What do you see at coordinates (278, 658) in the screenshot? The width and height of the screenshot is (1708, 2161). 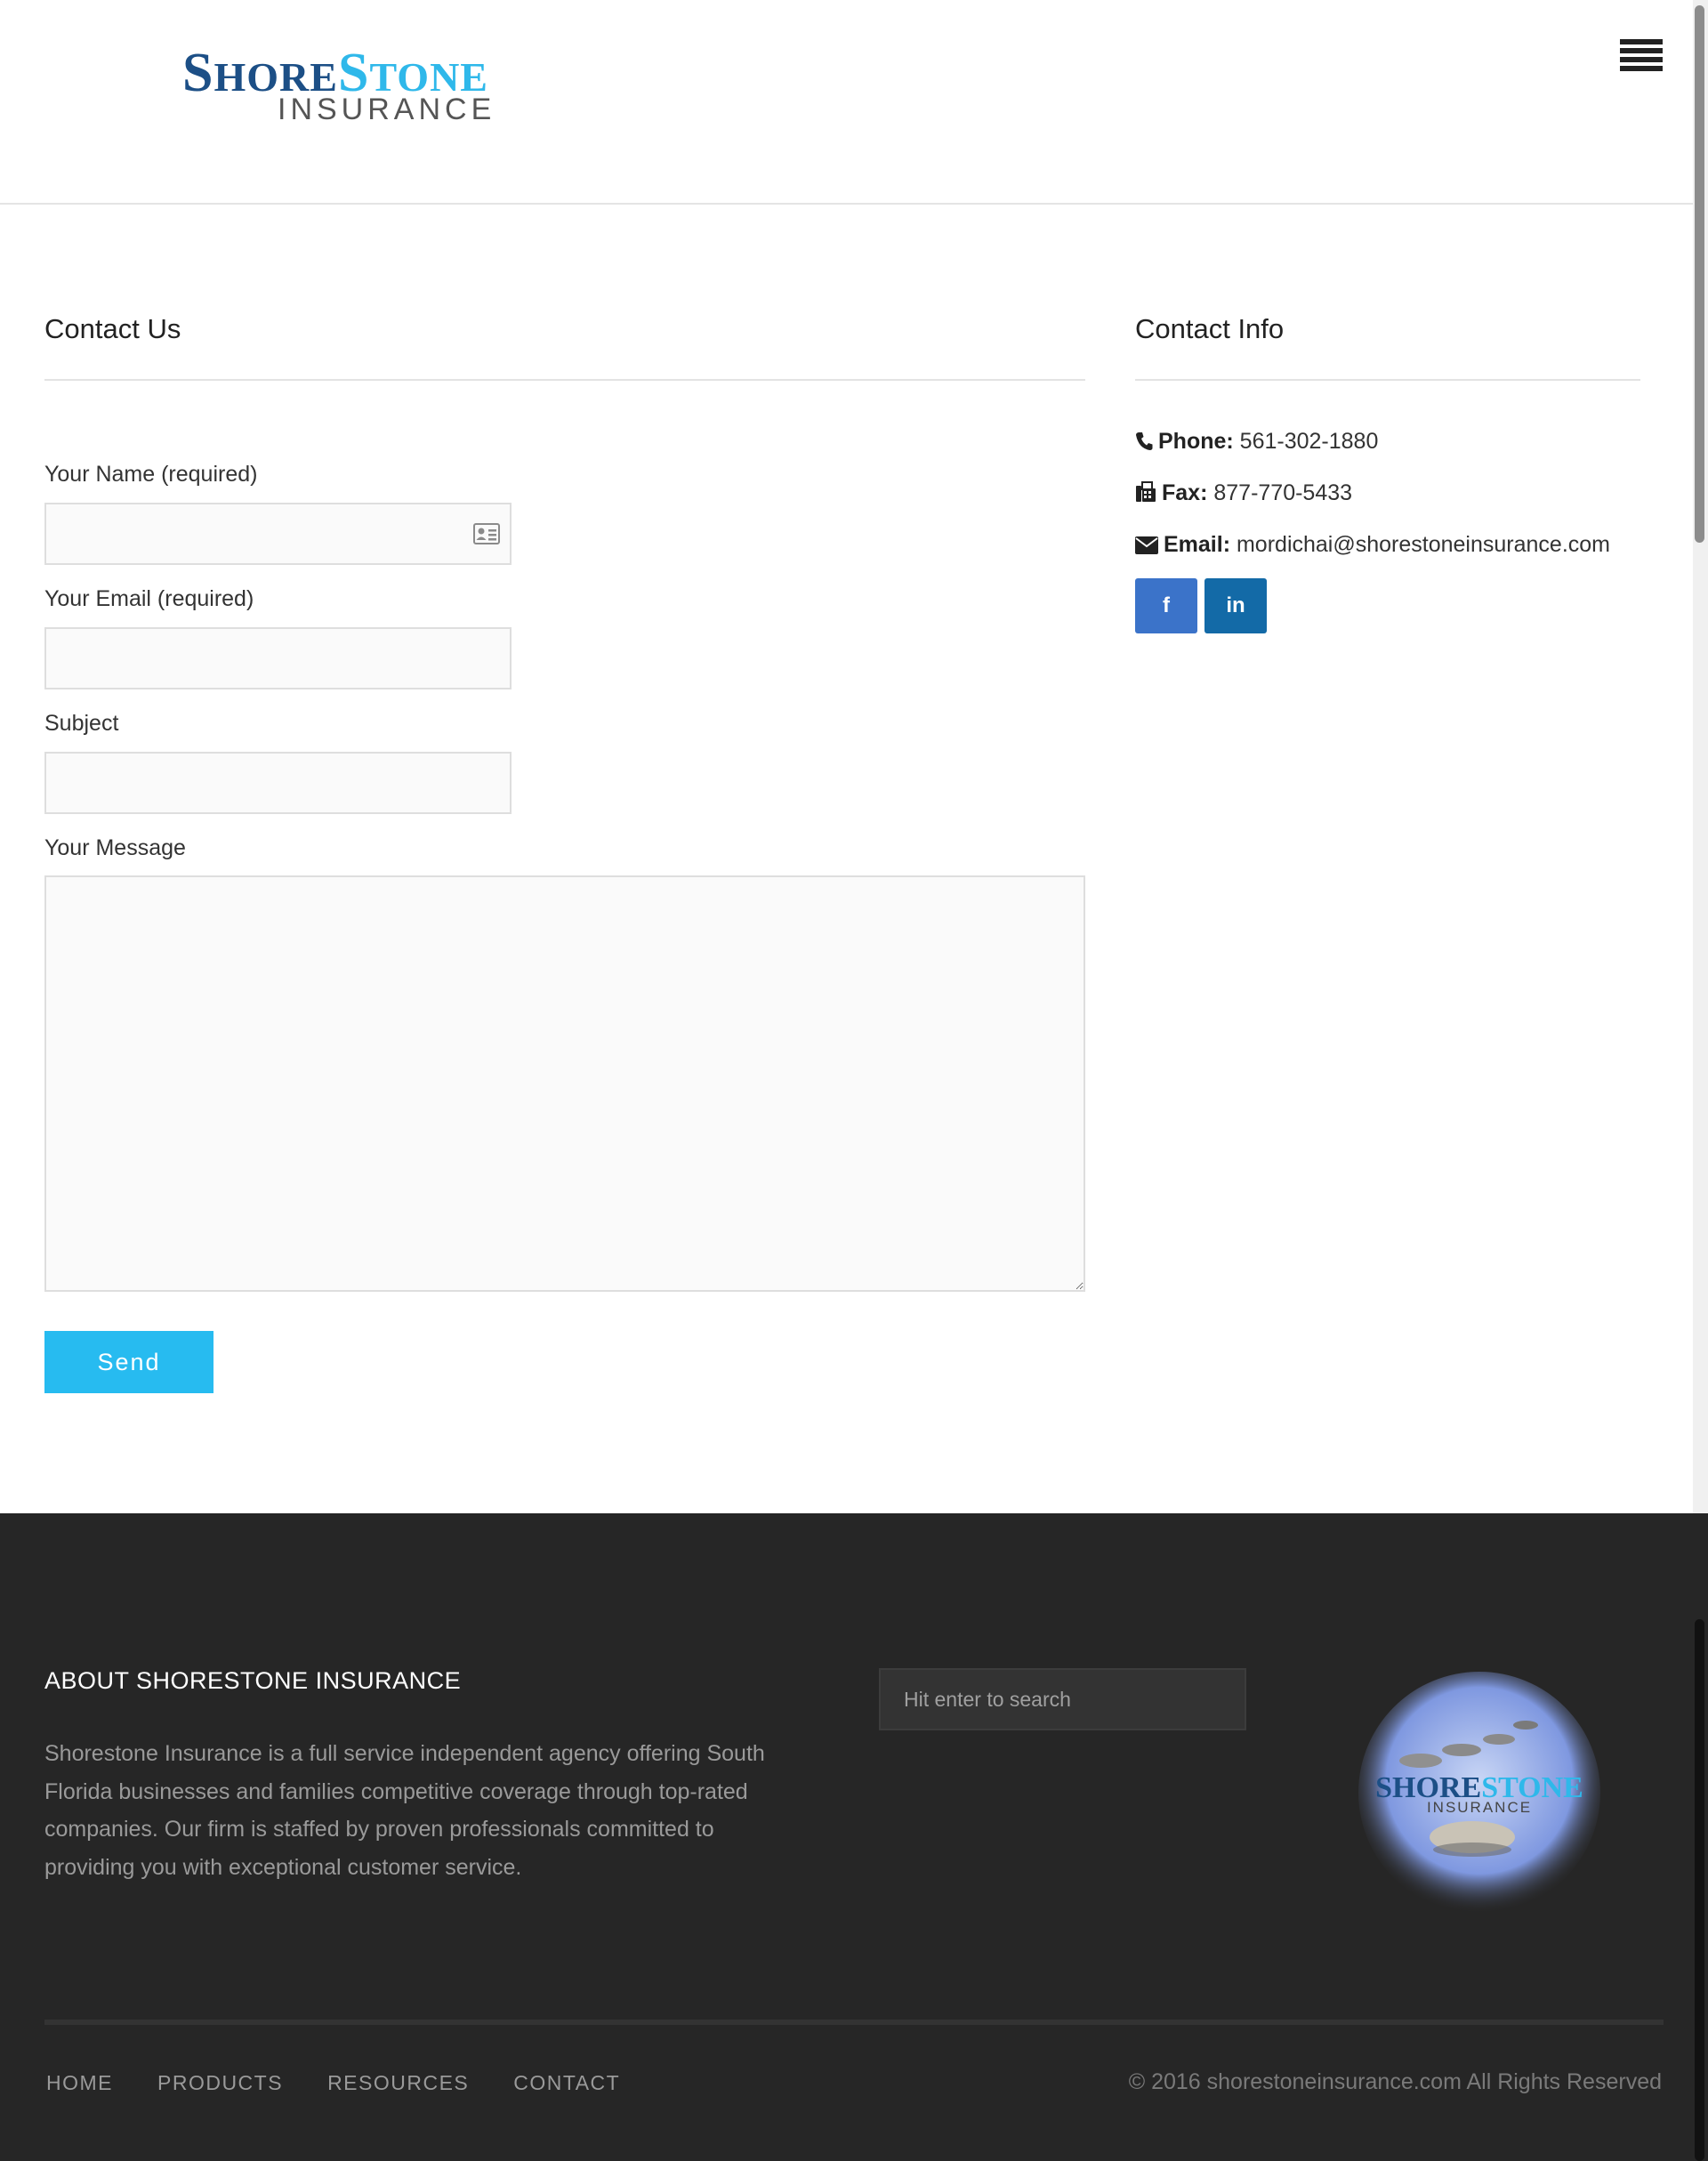 I see `email-field` at bounding box center [278, 658].